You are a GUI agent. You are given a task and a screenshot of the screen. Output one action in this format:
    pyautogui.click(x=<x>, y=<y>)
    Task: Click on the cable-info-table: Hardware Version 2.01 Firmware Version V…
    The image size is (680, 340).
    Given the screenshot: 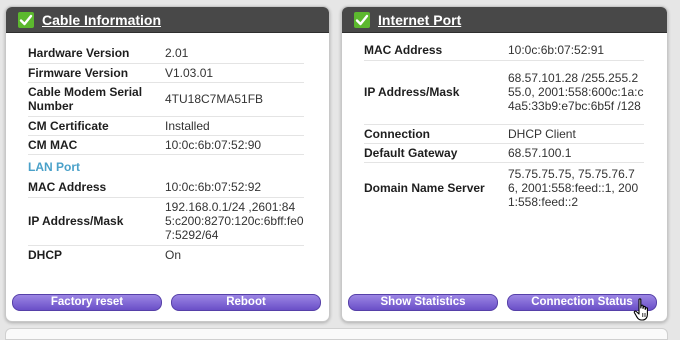 What is the action you would take?
    pyautogui.click(x=166, y=99)
    